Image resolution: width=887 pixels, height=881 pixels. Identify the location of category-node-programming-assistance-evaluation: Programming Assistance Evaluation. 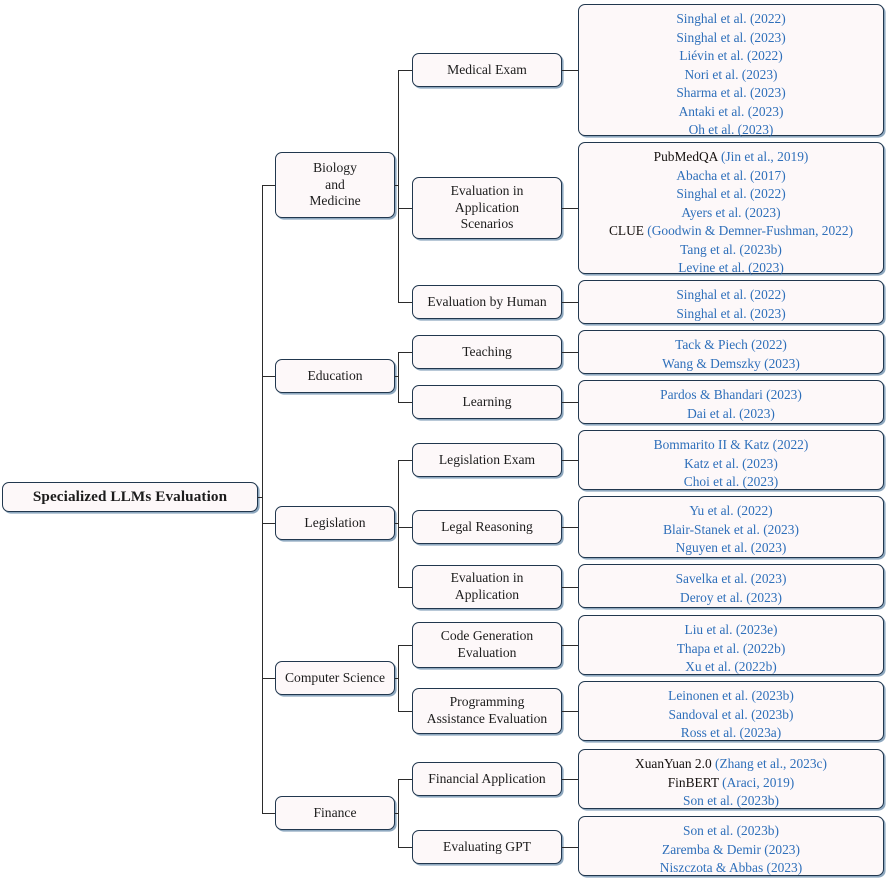
(487, 711).